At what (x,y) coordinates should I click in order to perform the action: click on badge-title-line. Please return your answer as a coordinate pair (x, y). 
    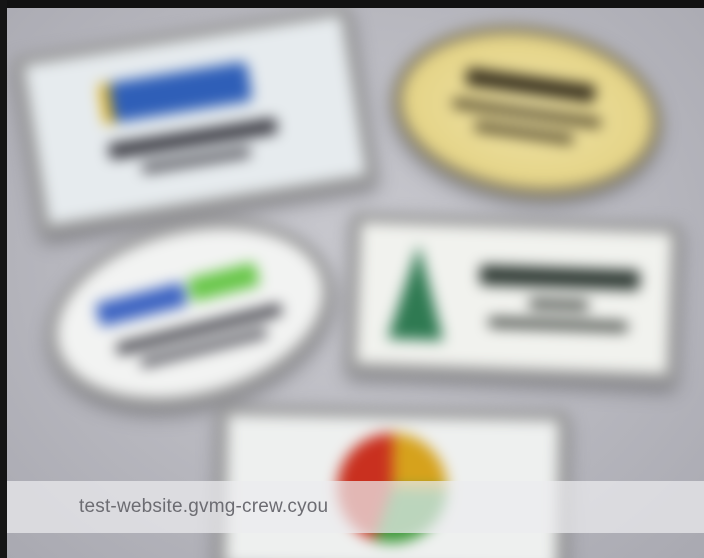
    Looking at the image, I should click on (558, 304).